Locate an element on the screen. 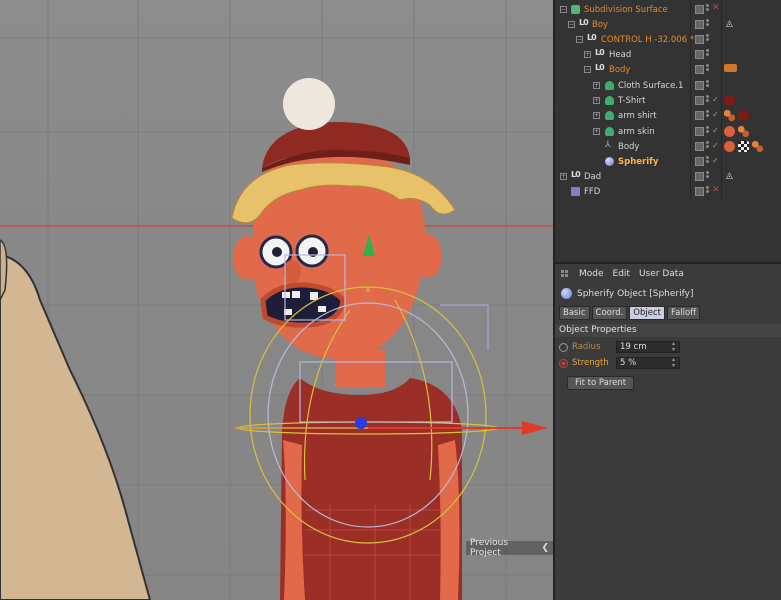 Image resolution: width=781 pixels, height=600 pixels. object-row-dad: + L0 Dad ◬ is located at coordinates (668, 176).